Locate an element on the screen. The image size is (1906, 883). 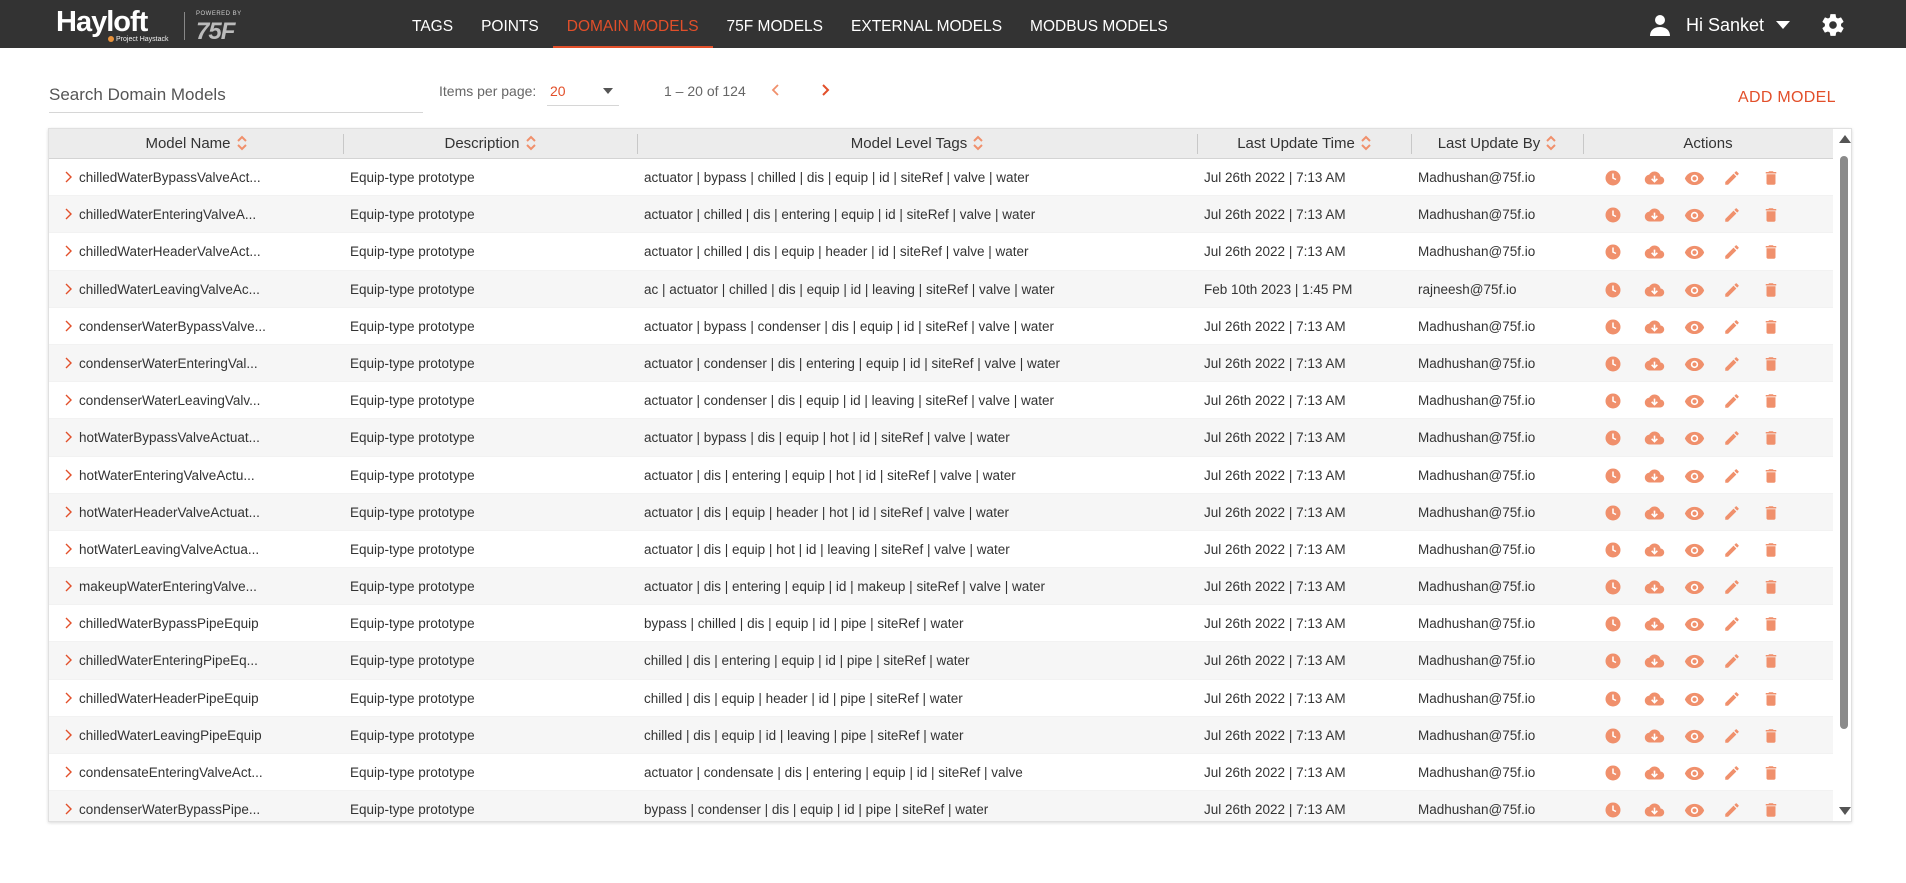
hayloft-logo: Hayloft Project Haystack POWERED BY 75F is located at coordinates (156, 25).